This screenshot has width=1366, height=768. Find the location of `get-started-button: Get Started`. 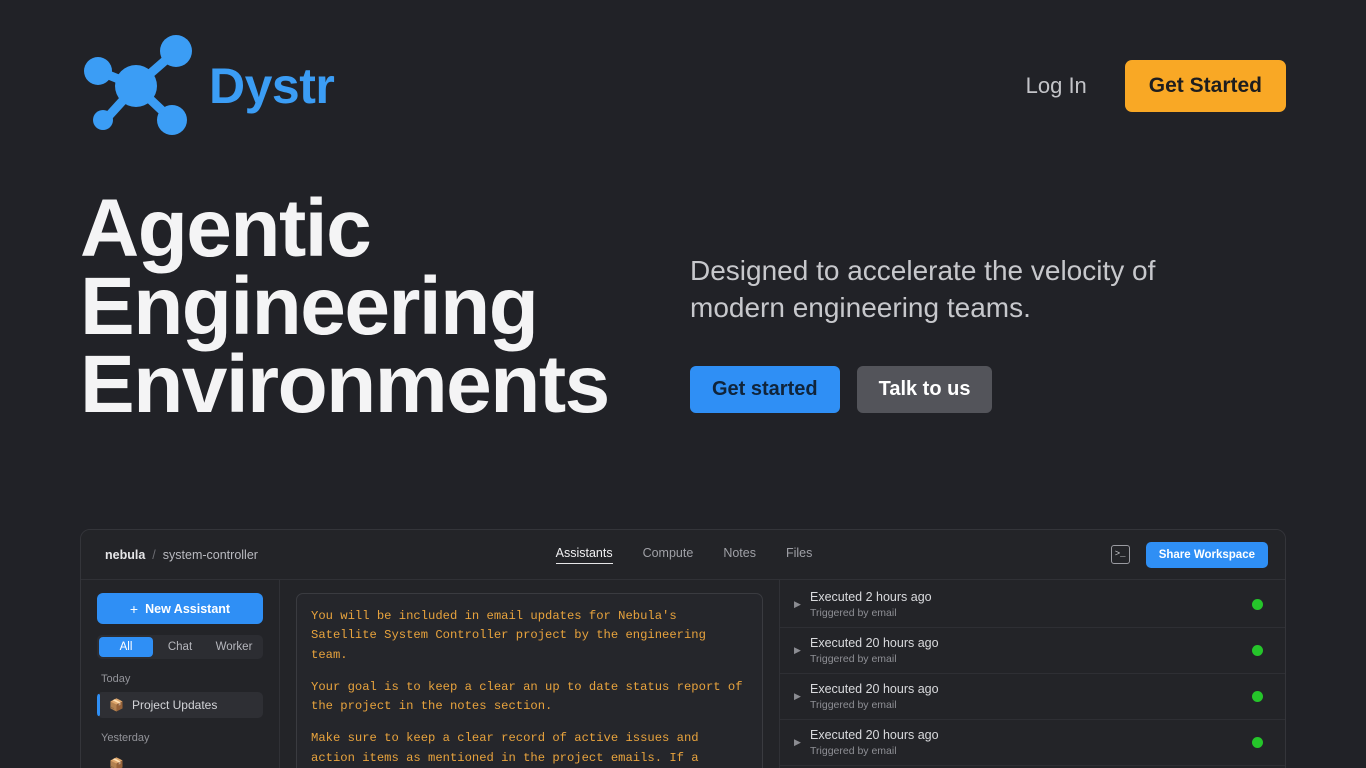

get-started-button: Get Started is located at coordinates (1205, 86).